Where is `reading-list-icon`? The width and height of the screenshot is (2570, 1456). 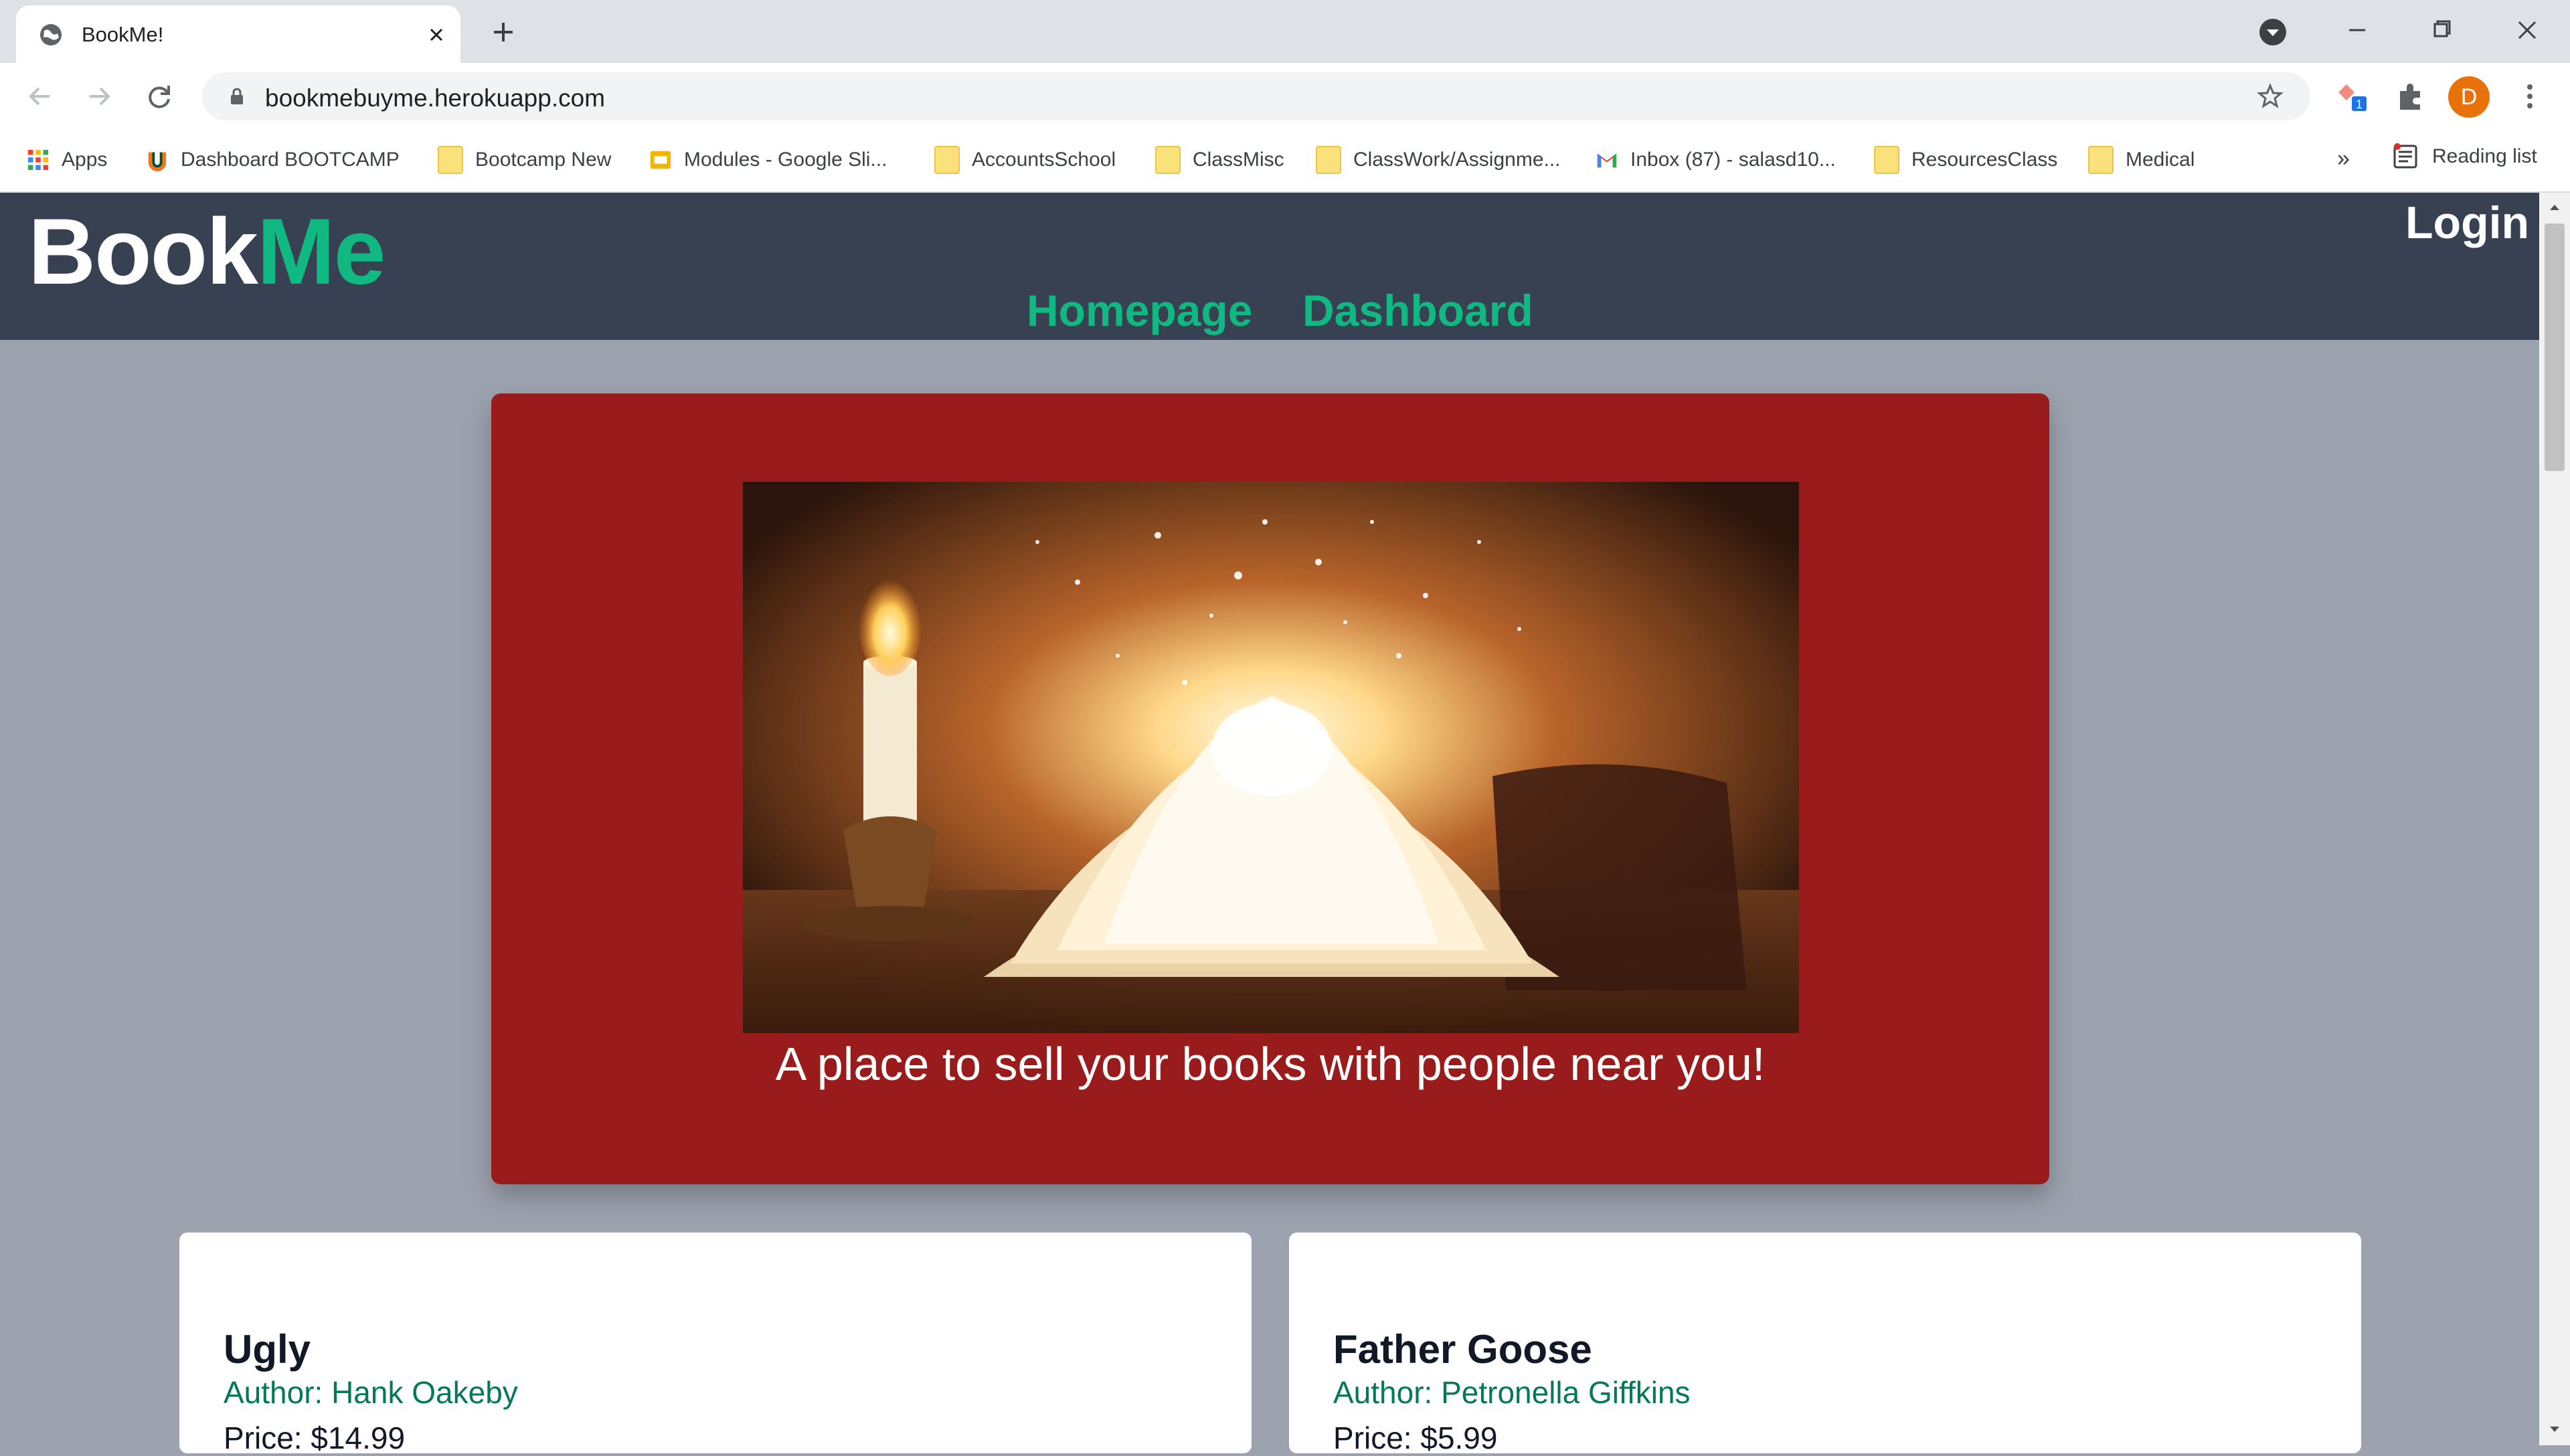 reading-list-icon is located at coordinates (2405, 156).